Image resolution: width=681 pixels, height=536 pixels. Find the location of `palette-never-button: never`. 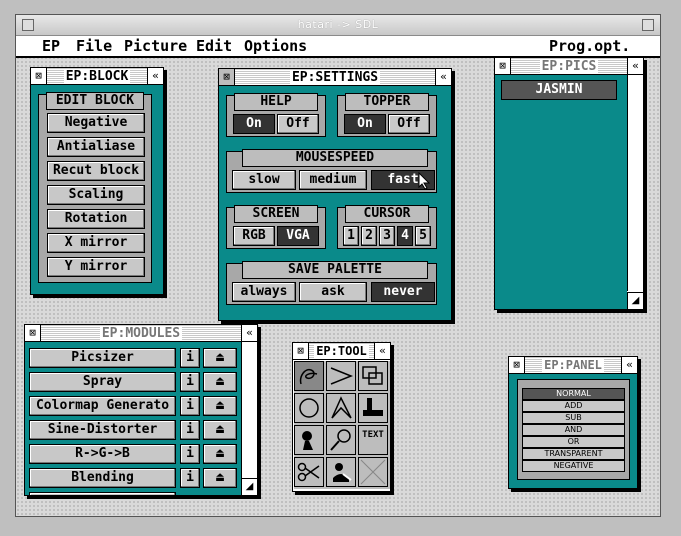

palette-never-button: never is located at coordinates (403, 292).